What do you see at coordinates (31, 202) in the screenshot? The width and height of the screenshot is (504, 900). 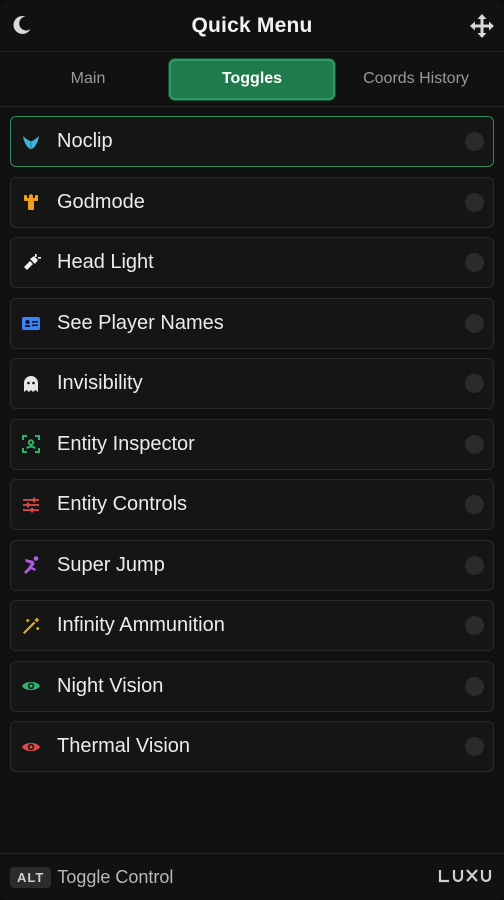 I see `strength-icon` at bounding box center [31, 202].